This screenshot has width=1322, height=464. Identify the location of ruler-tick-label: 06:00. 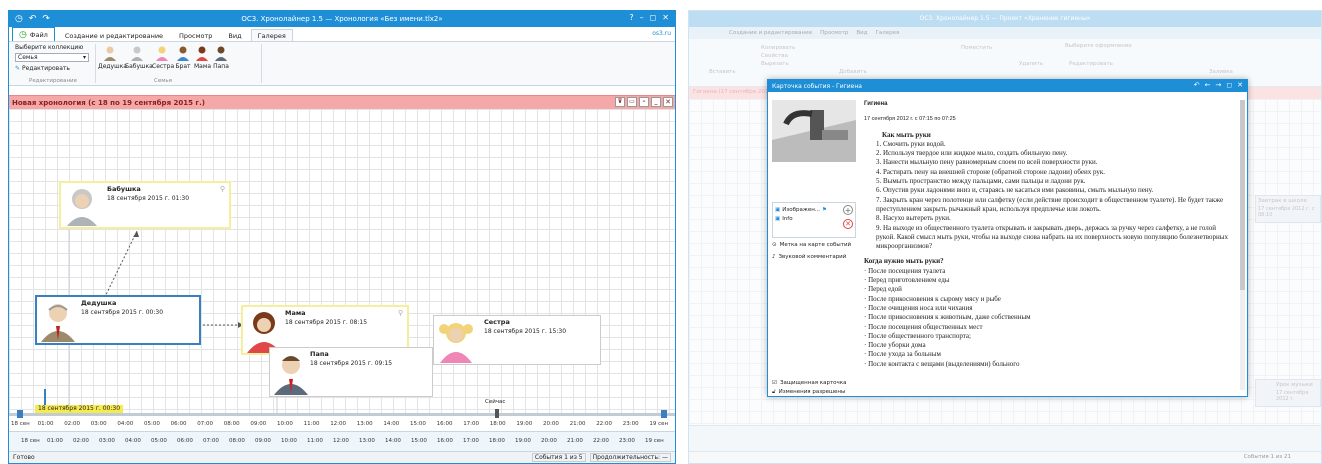
(185, 441).